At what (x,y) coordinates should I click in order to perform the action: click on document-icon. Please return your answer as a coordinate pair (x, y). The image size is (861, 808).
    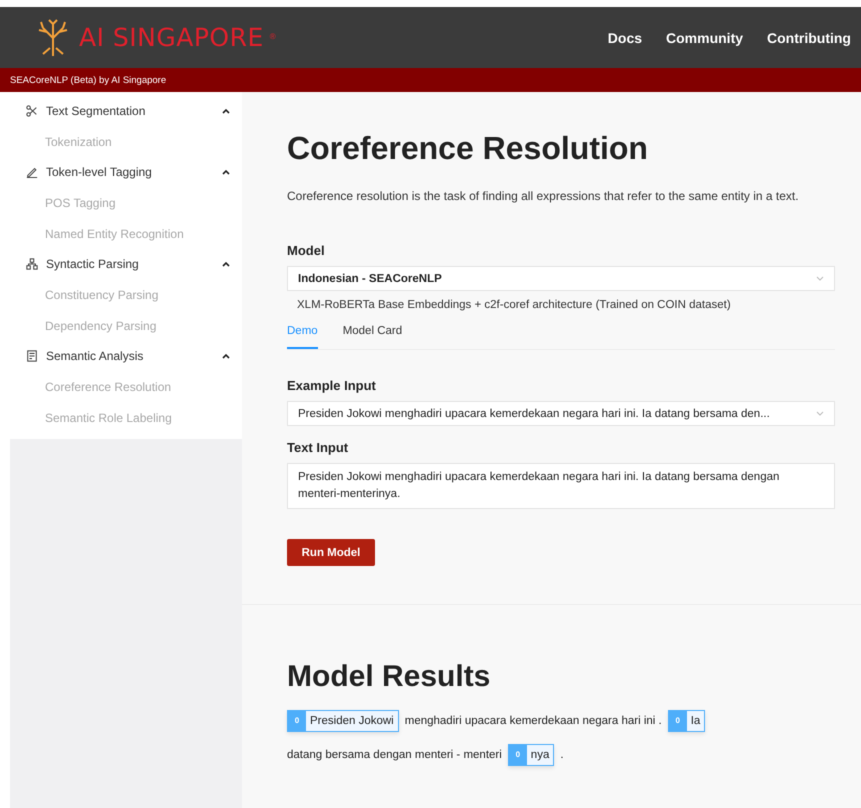
    Looking at the image, I should click on (32, 356).